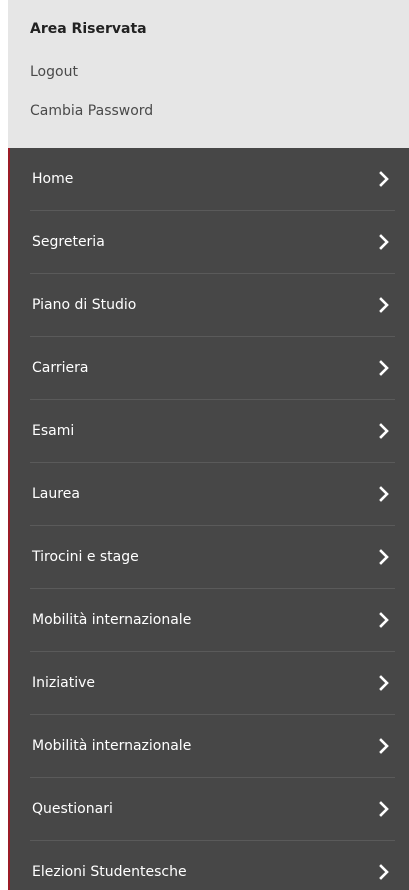 This screenshot has height=890, width=409. I want to click on menu-item-piano-di-studio: Piano di Studio, so click(212, 305).